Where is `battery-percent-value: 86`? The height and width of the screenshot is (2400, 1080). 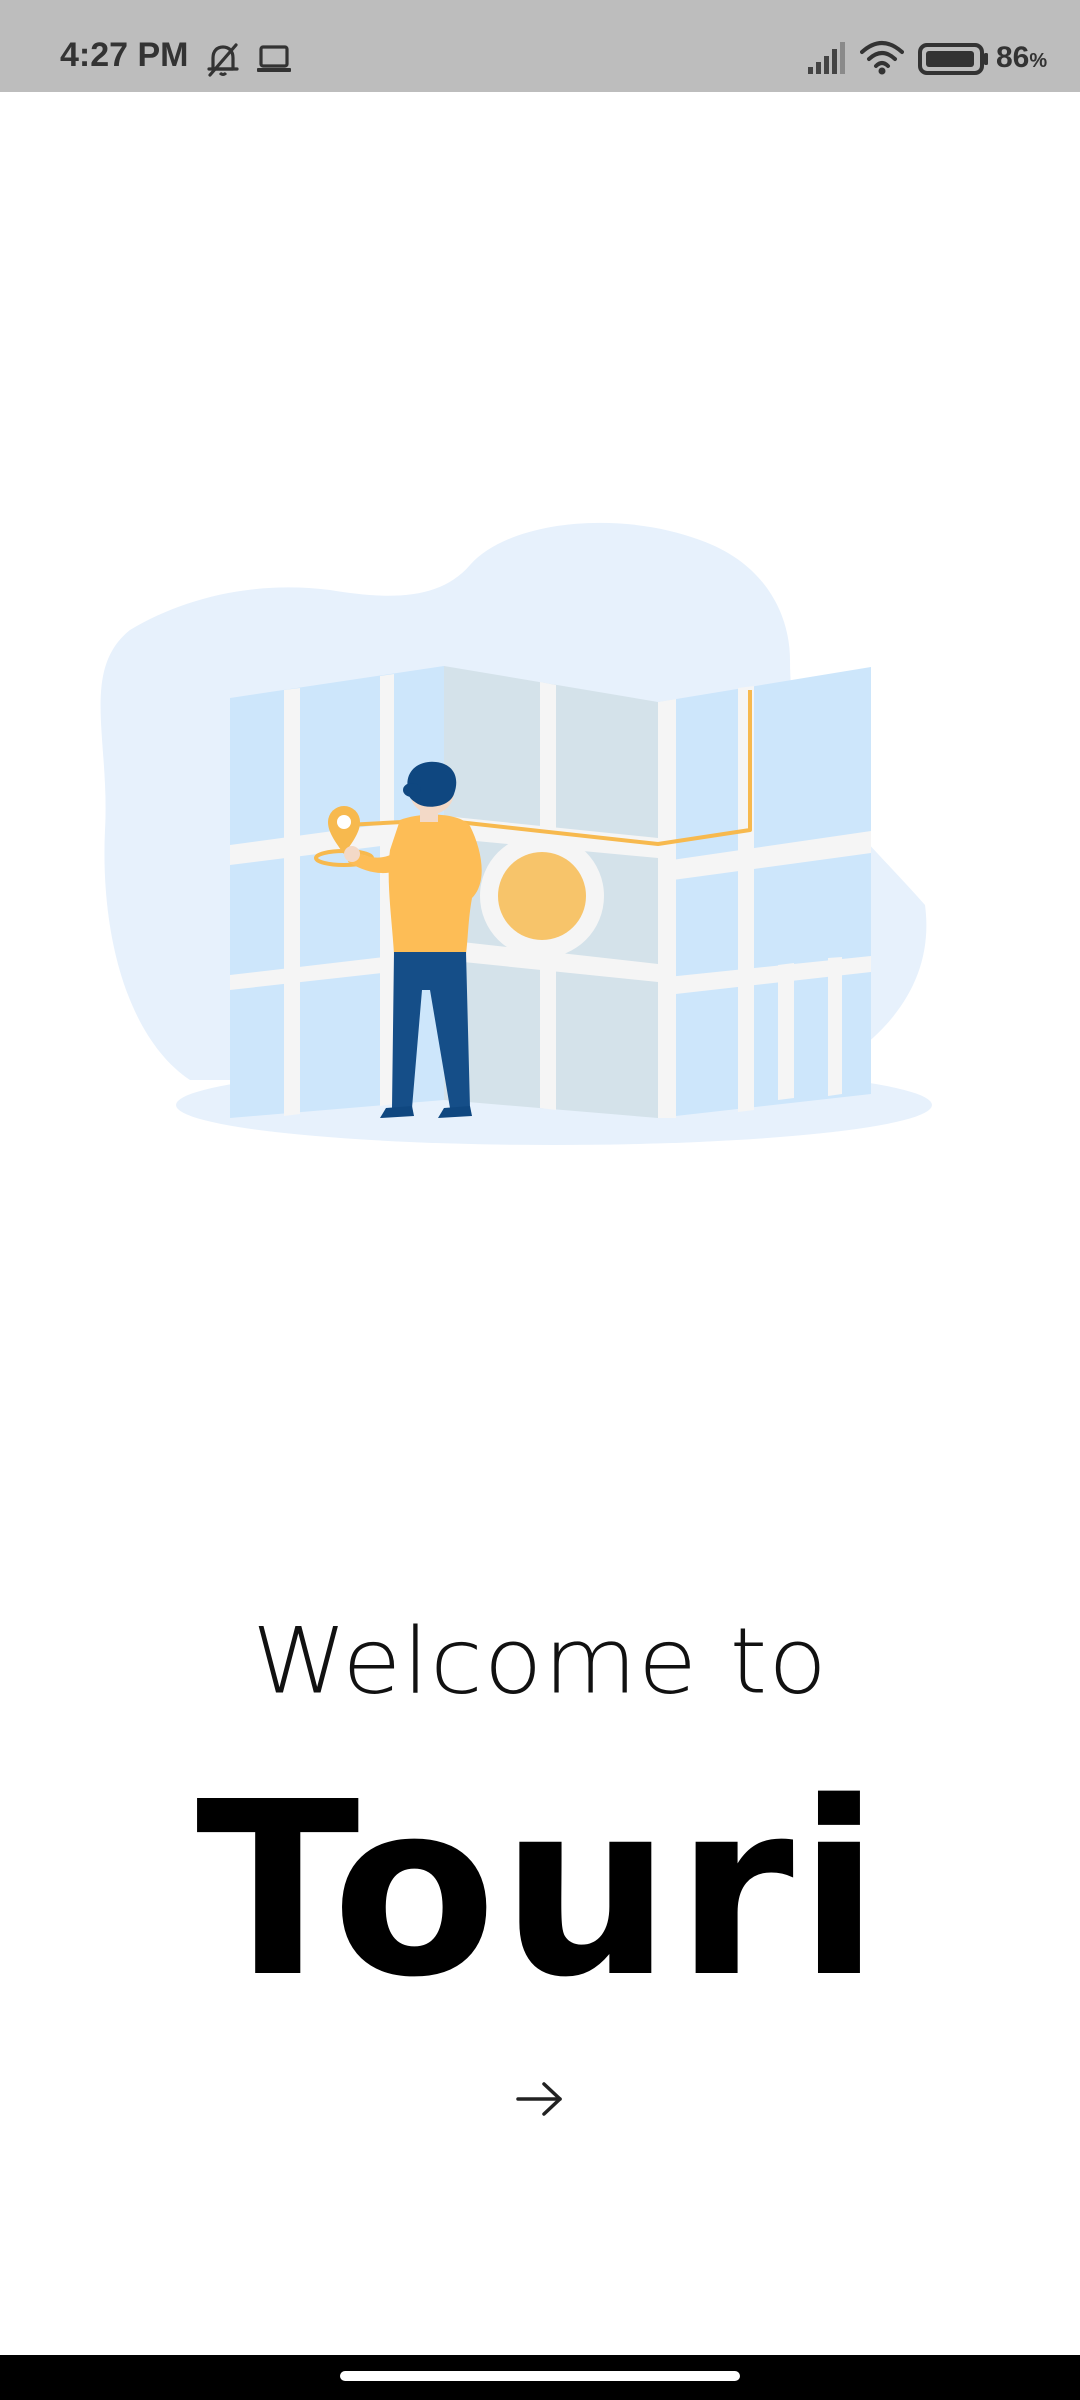
battery-percent-value: 86 is located at coordinates (1013, 57).